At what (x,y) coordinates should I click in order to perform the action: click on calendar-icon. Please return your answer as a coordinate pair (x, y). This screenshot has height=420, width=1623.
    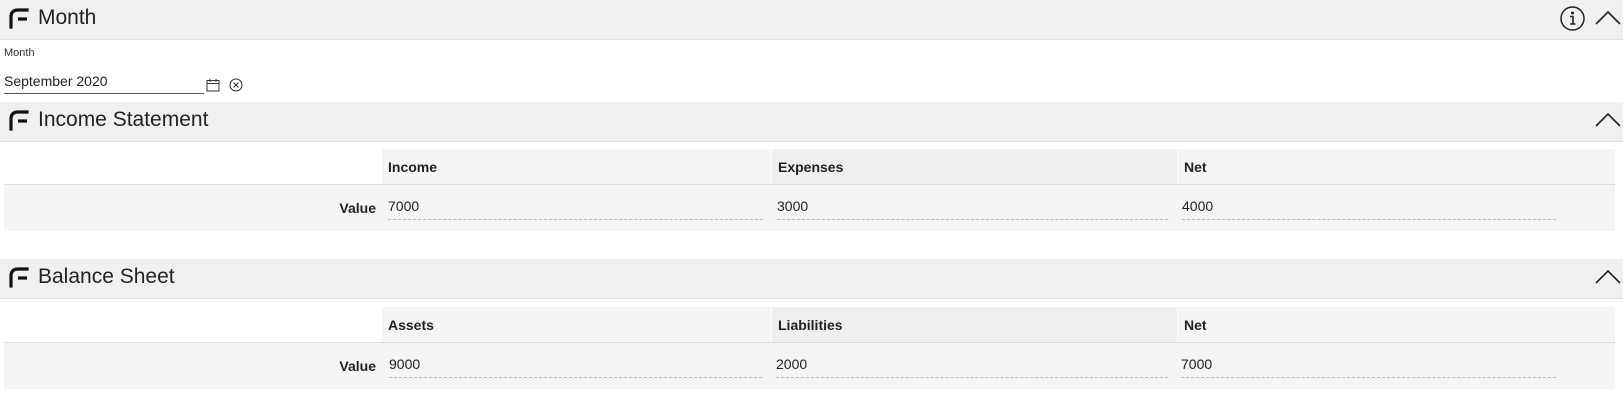
    Looking at the image, I should click on (213, 85).